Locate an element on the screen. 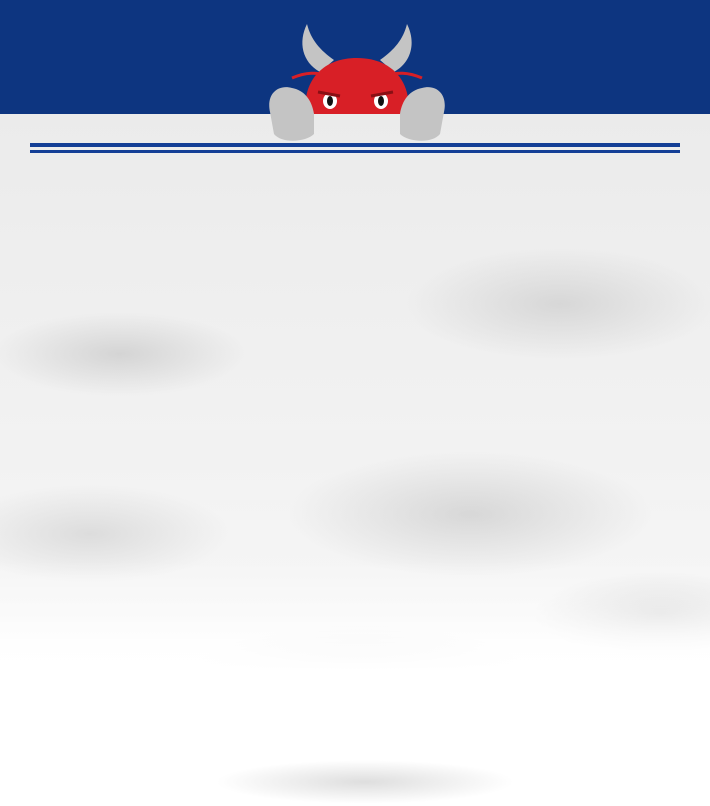 The height and width of the screenshot is (806, 710). ground-shadow is located at coordinates (365, 782).